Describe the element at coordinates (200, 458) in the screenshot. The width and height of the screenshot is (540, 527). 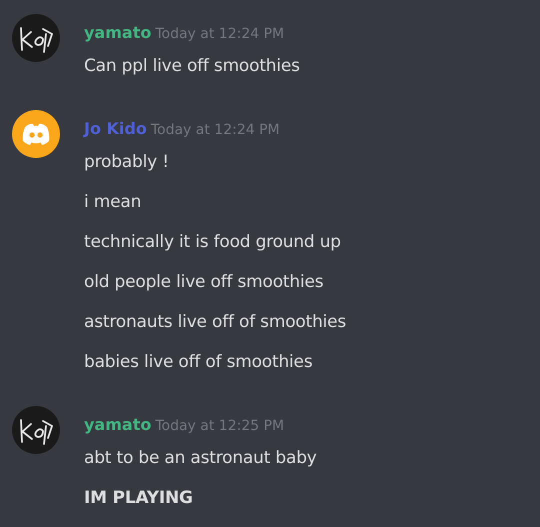
I see `message-text: abt to be an astronaut baby` at that location.